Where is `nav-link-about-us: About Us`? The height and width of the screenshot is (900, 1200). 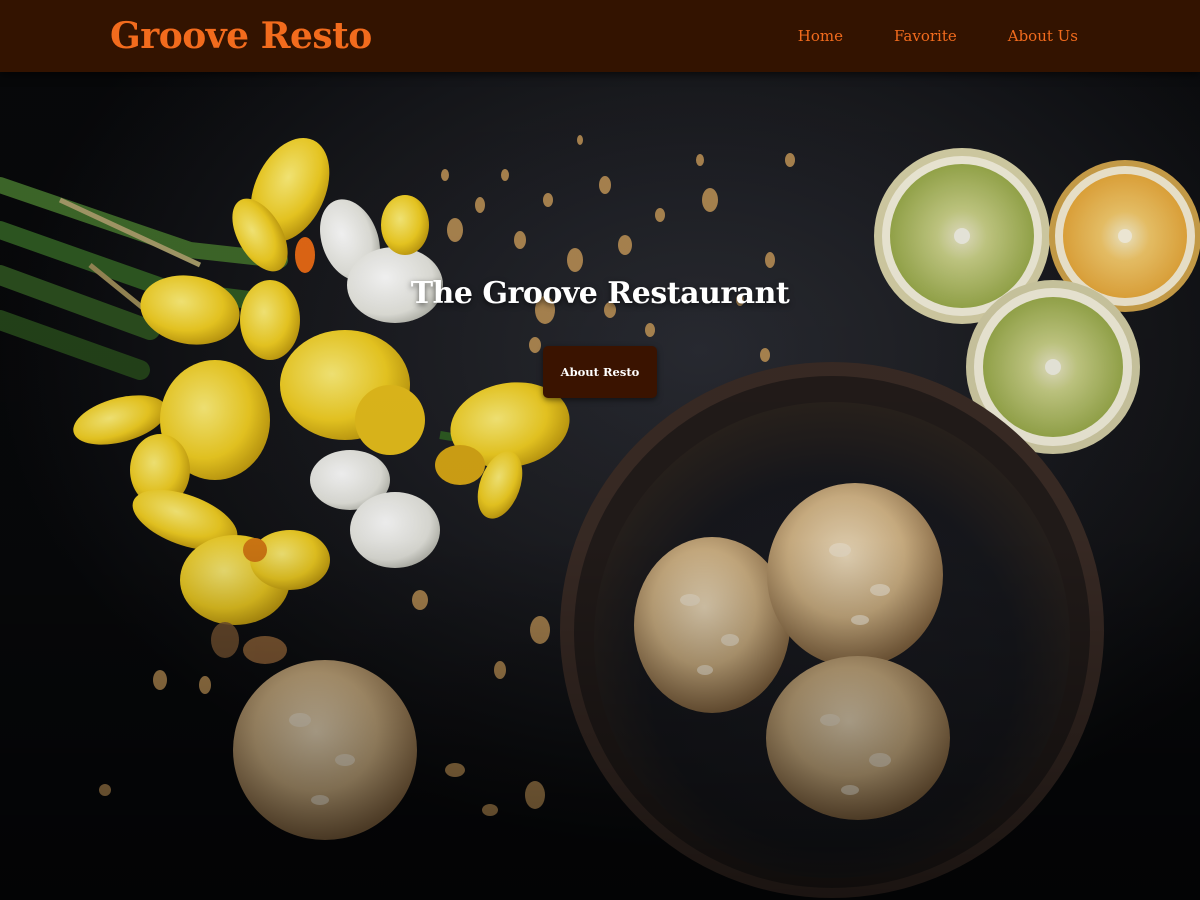
nav-link-about-us: About Us is located at coordinates (1043, 36).